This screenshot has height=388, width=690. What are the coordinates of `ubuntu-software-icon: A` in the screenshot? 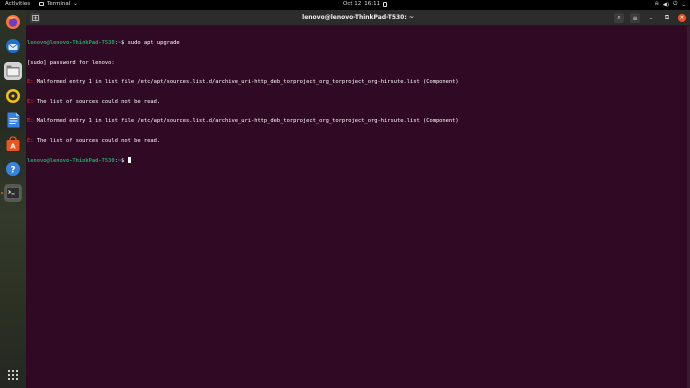 It's located at (13, 144).